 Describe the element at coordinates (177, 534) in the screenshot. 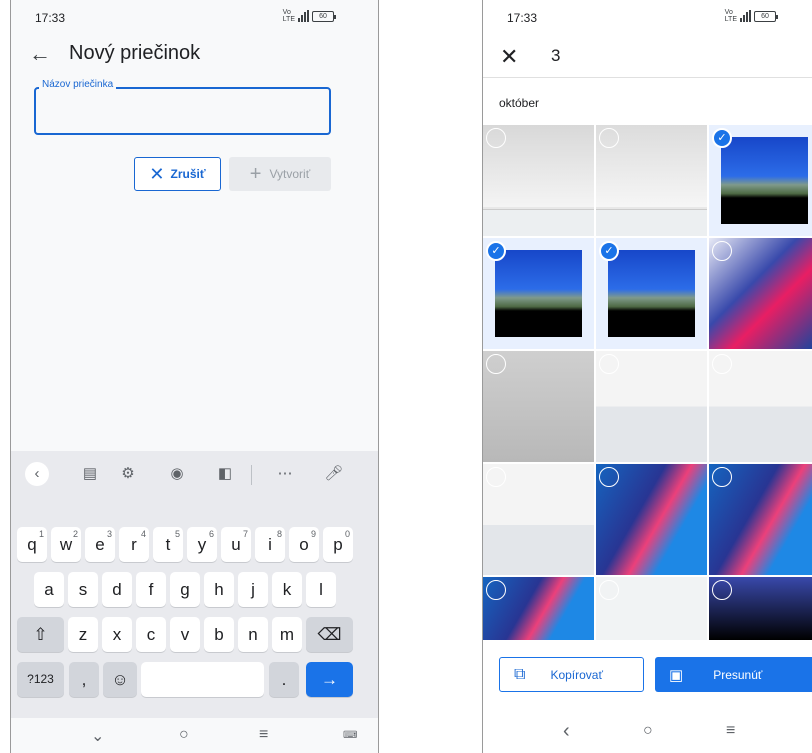

I see `key-hint: 5` at that location.